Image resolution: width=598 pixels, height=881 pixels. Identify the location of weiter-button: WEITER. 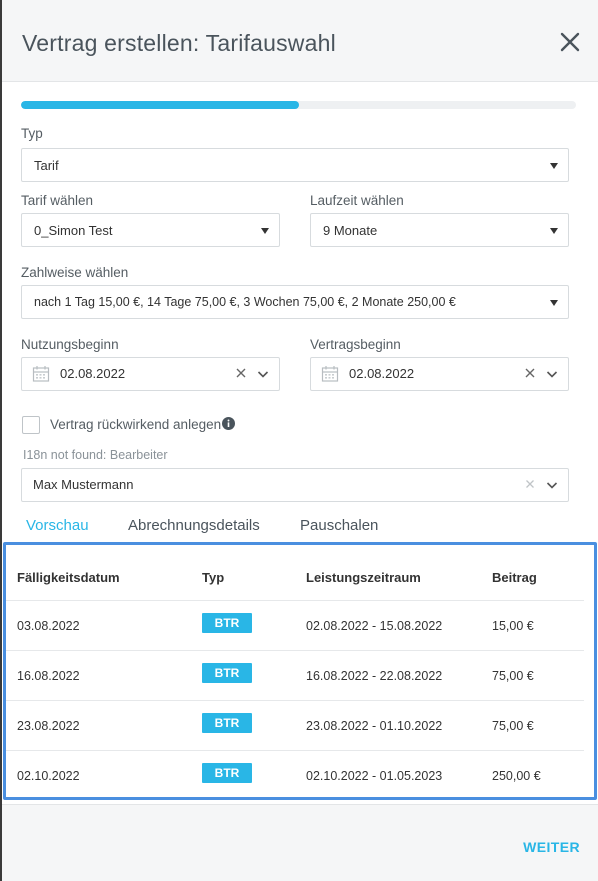
(551, 847).